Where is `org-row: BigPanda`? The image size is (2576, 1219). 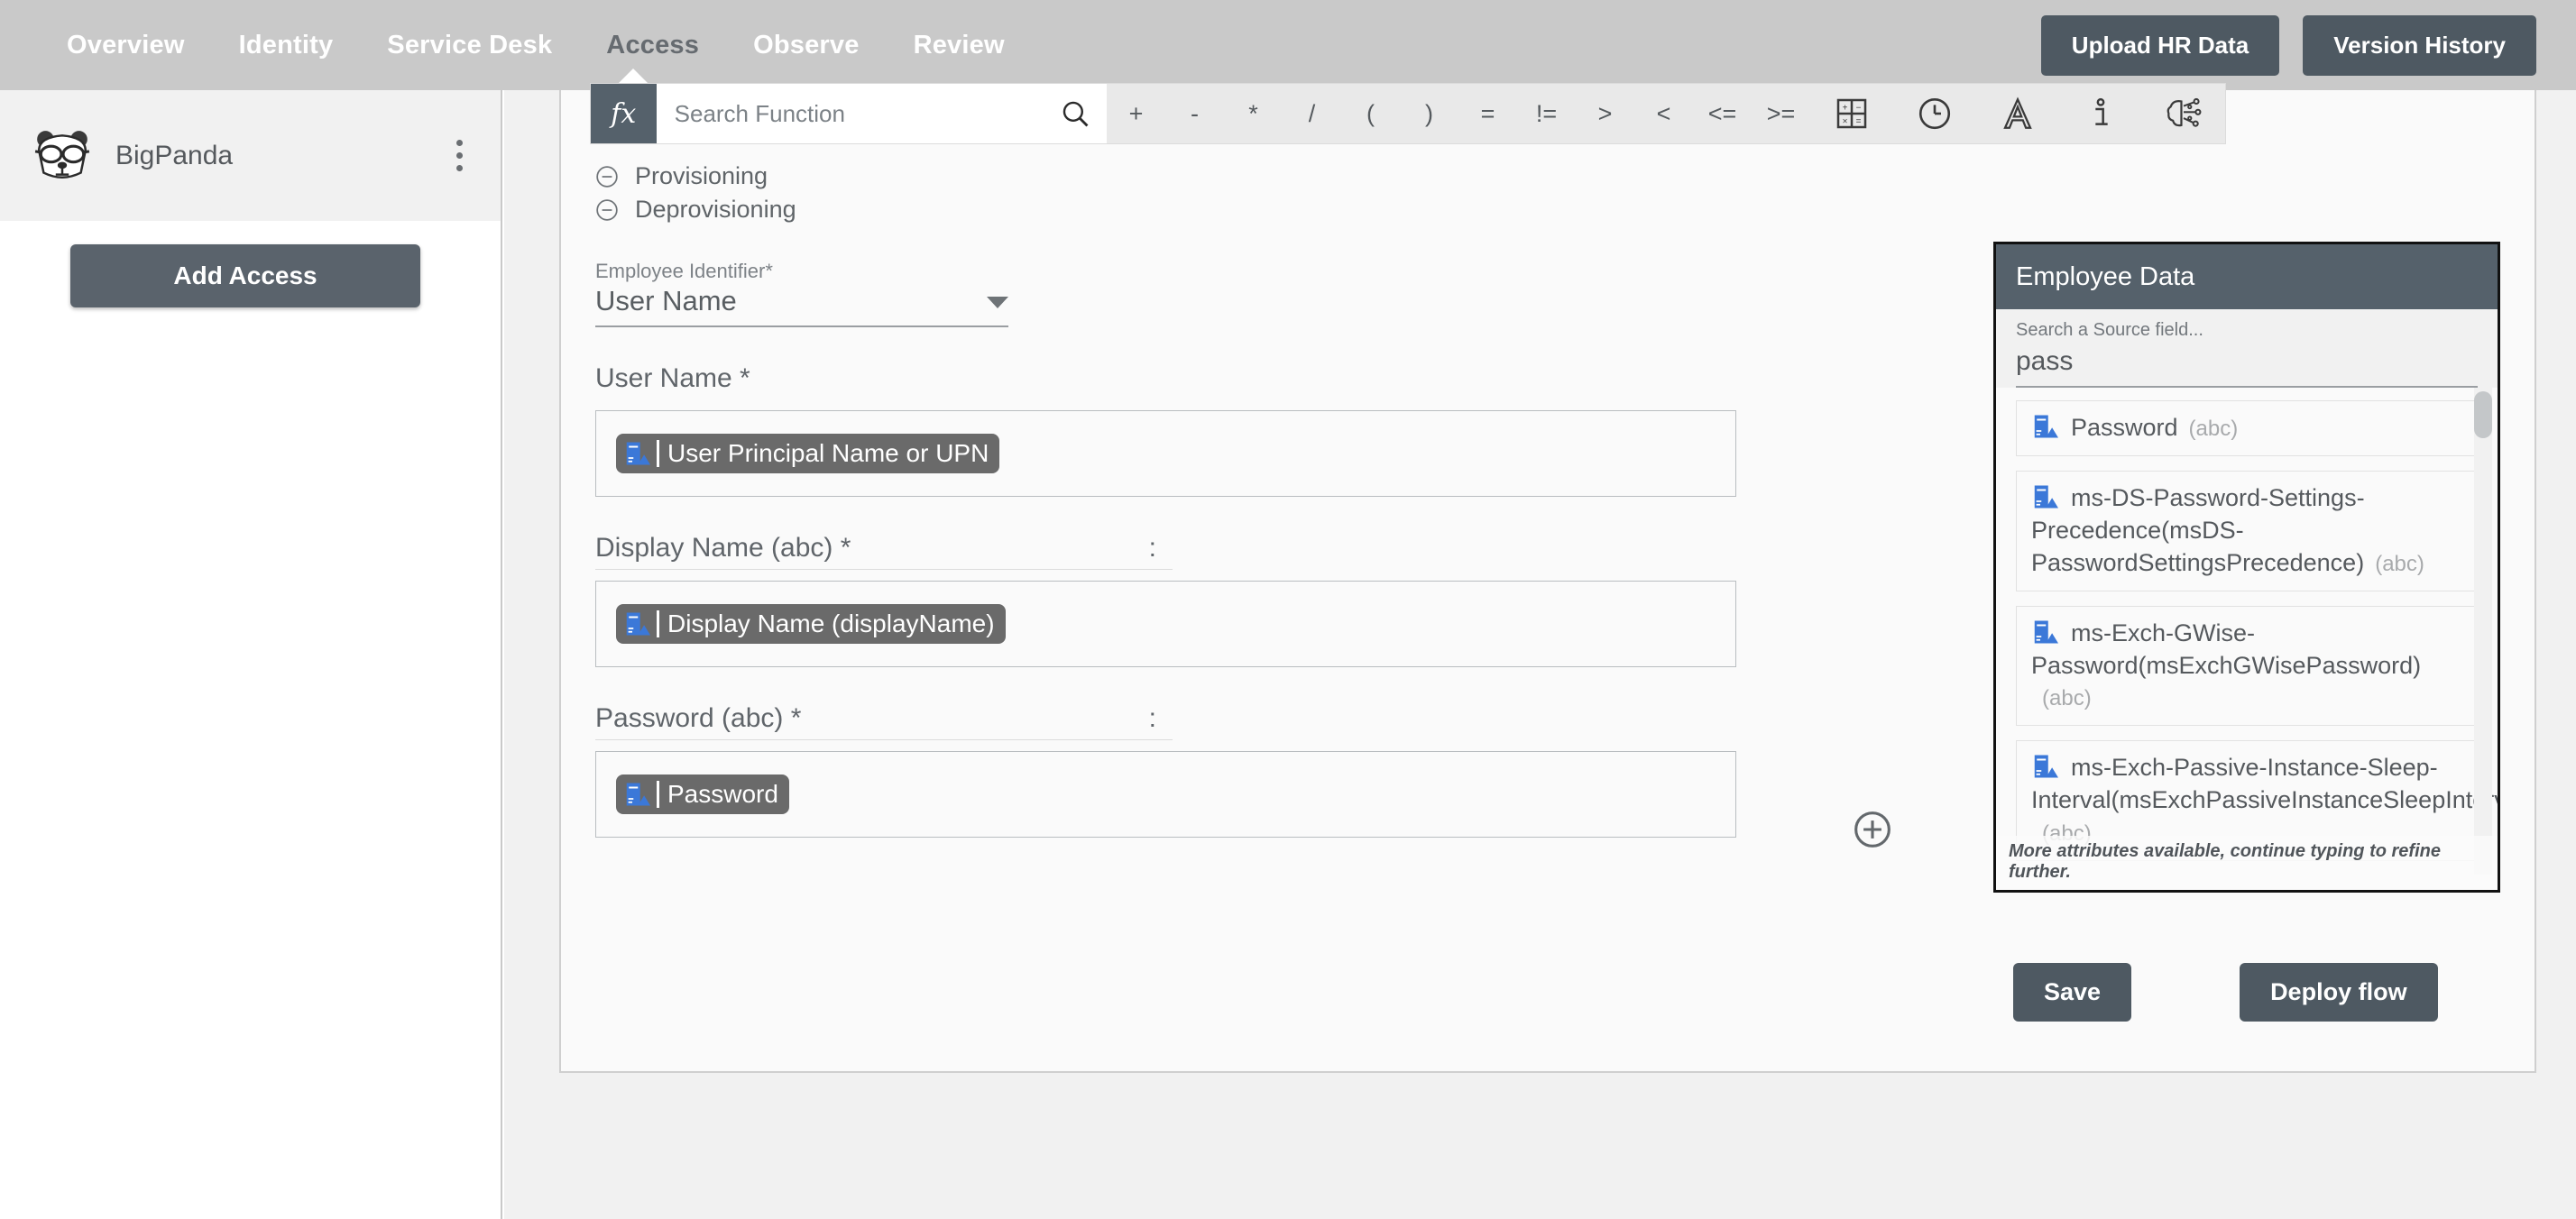
org-row: BigPanda is located at coordinates (251, 155).